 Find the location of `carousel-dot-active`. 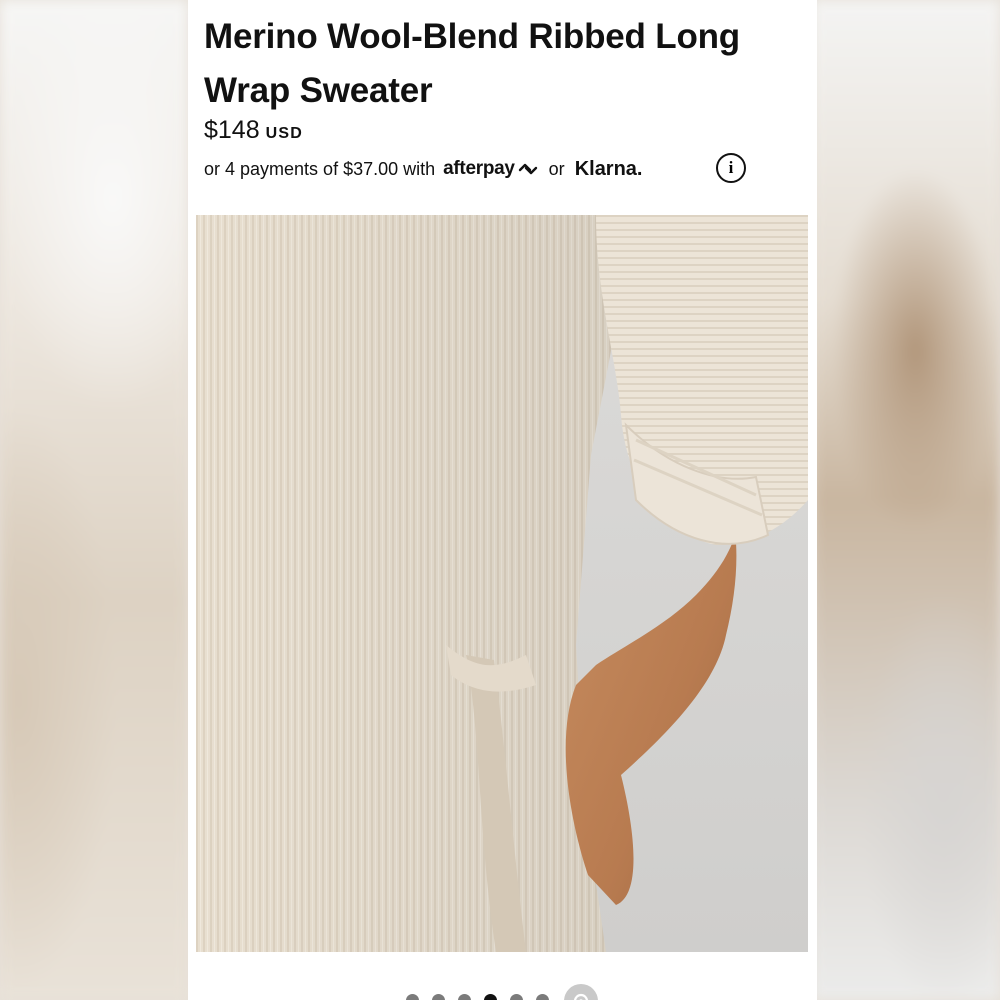

carousel-dot-active is located at coordinates (490, 996).